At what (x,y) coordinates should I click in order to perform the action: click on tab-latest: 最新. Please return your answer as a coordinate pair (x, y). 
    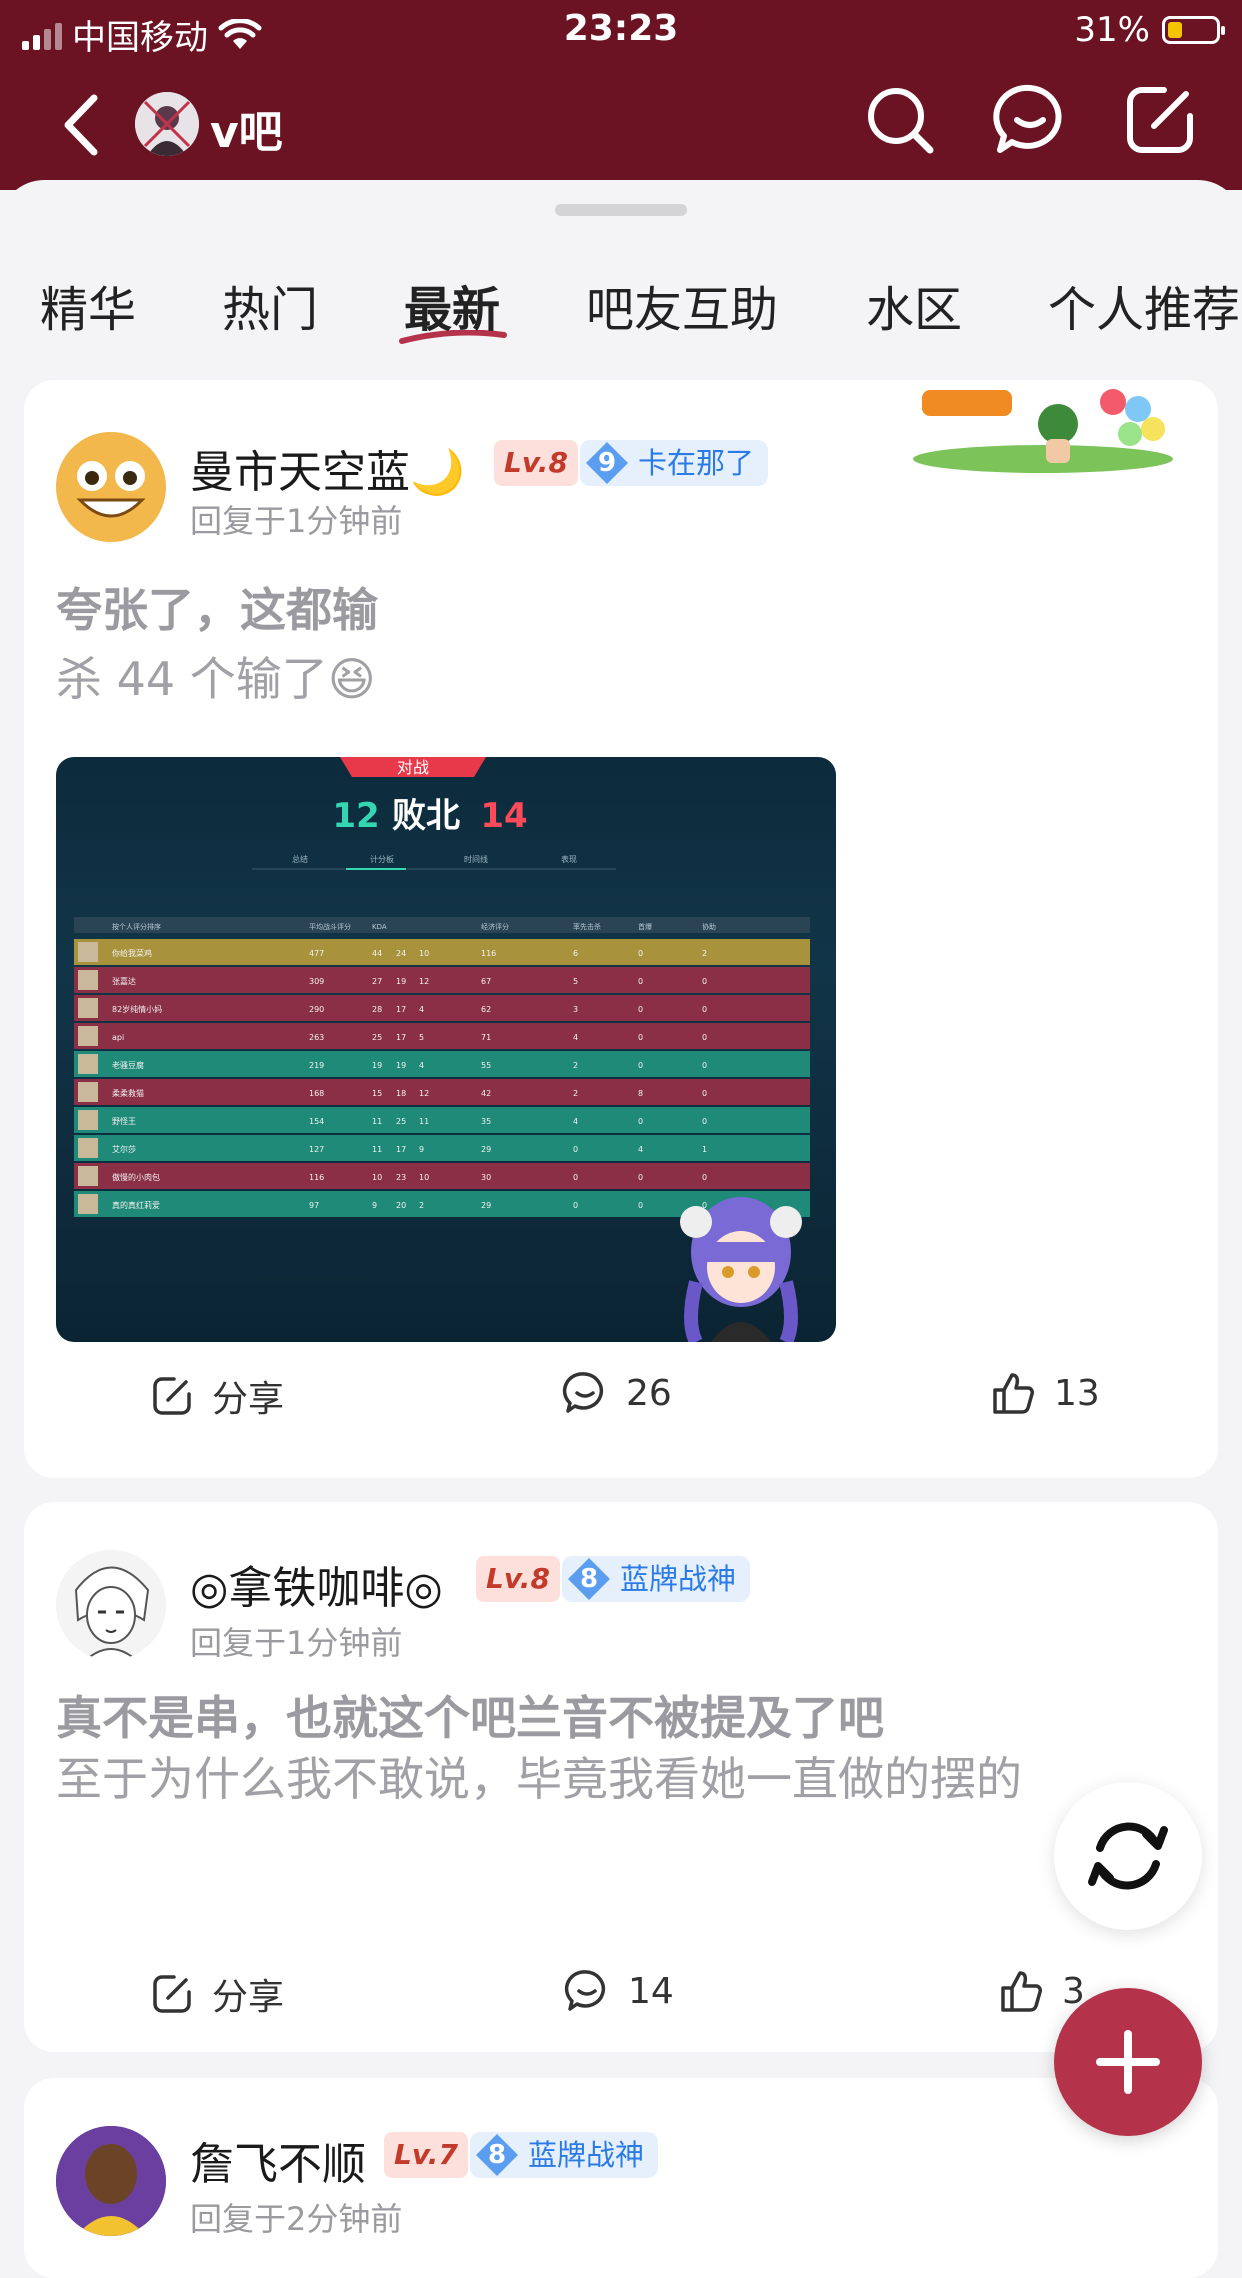
    Looking at the image, I should click on (453, 307).